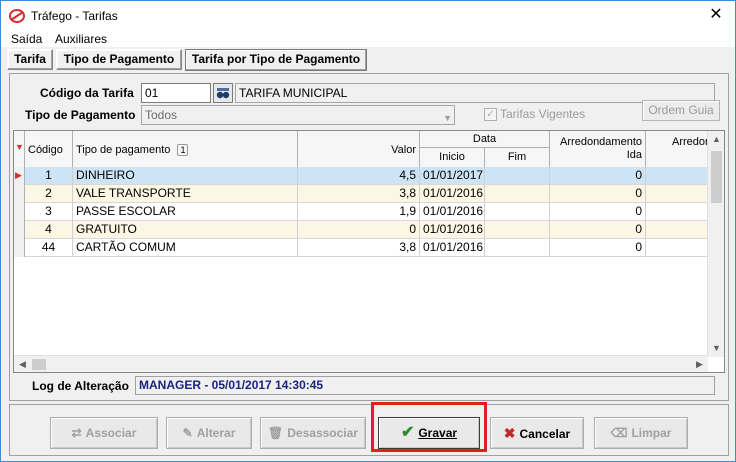 The width and height of the screenshot is (736, 462). Describe the element at coordinates (601, 142) in the screenshot. I see `header-arred-ida-line1: Arredondamento` at that location.